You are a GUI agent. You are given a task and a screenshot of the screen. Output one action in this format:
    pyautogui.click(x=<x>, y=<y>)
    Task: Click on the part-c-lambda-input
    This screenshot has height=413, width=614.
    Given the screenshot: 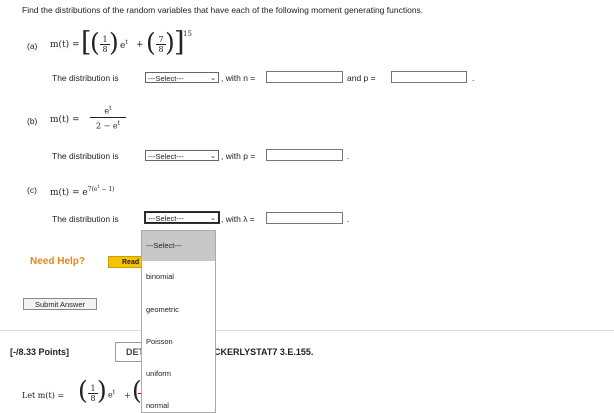 What is the action you would take?
    pyautogui.click(x=304, y=218)
    